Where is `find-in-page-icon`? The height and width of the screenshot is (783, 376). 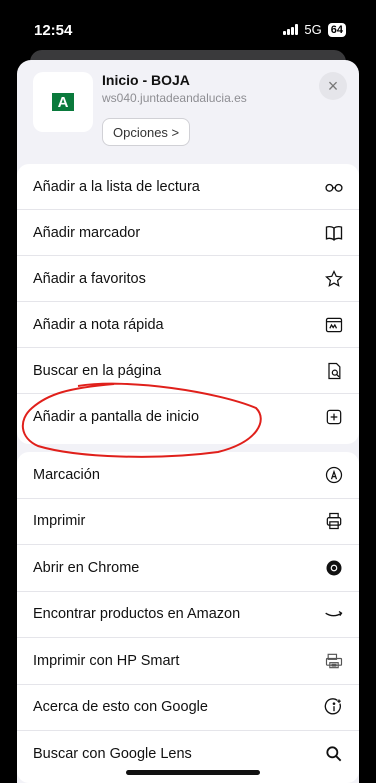
find-in-page-icon is located at coordinates (334, 371).